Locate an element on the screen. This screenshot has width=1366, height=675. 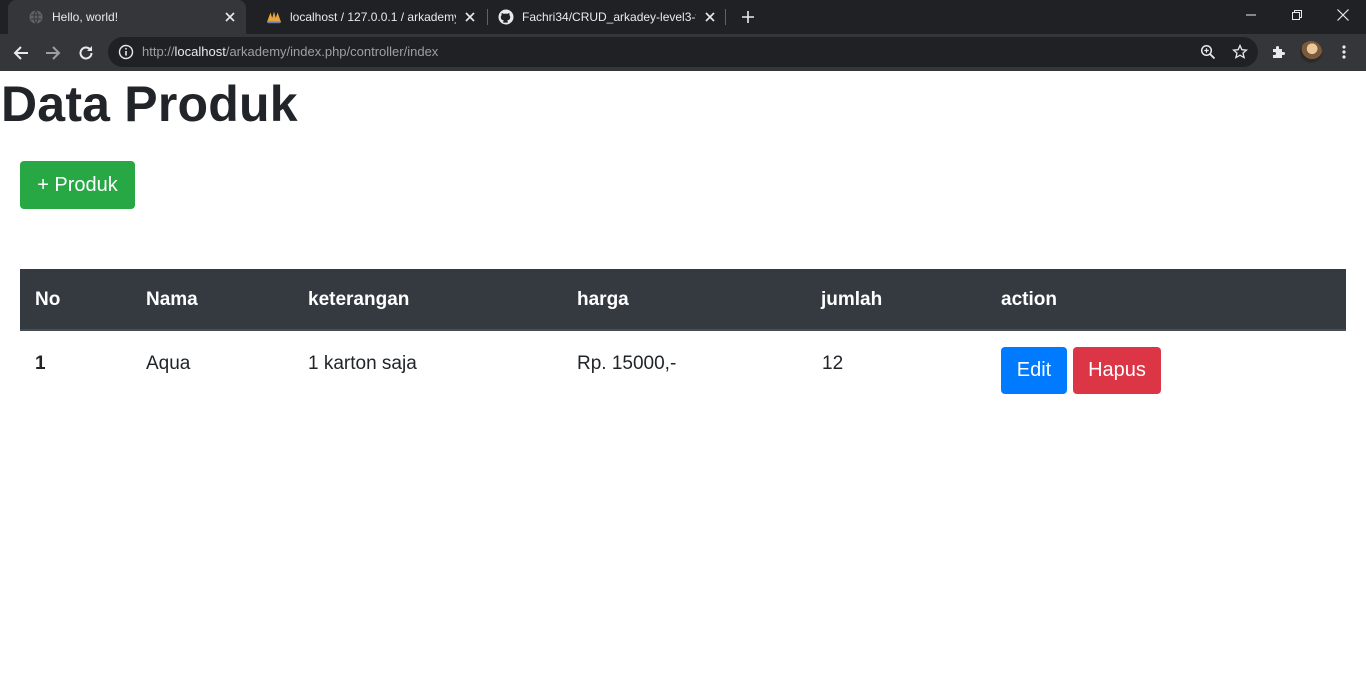
tab-title: Fachri34/CRUD_arkadey-level3-tu is located at coordinates (609, 17).